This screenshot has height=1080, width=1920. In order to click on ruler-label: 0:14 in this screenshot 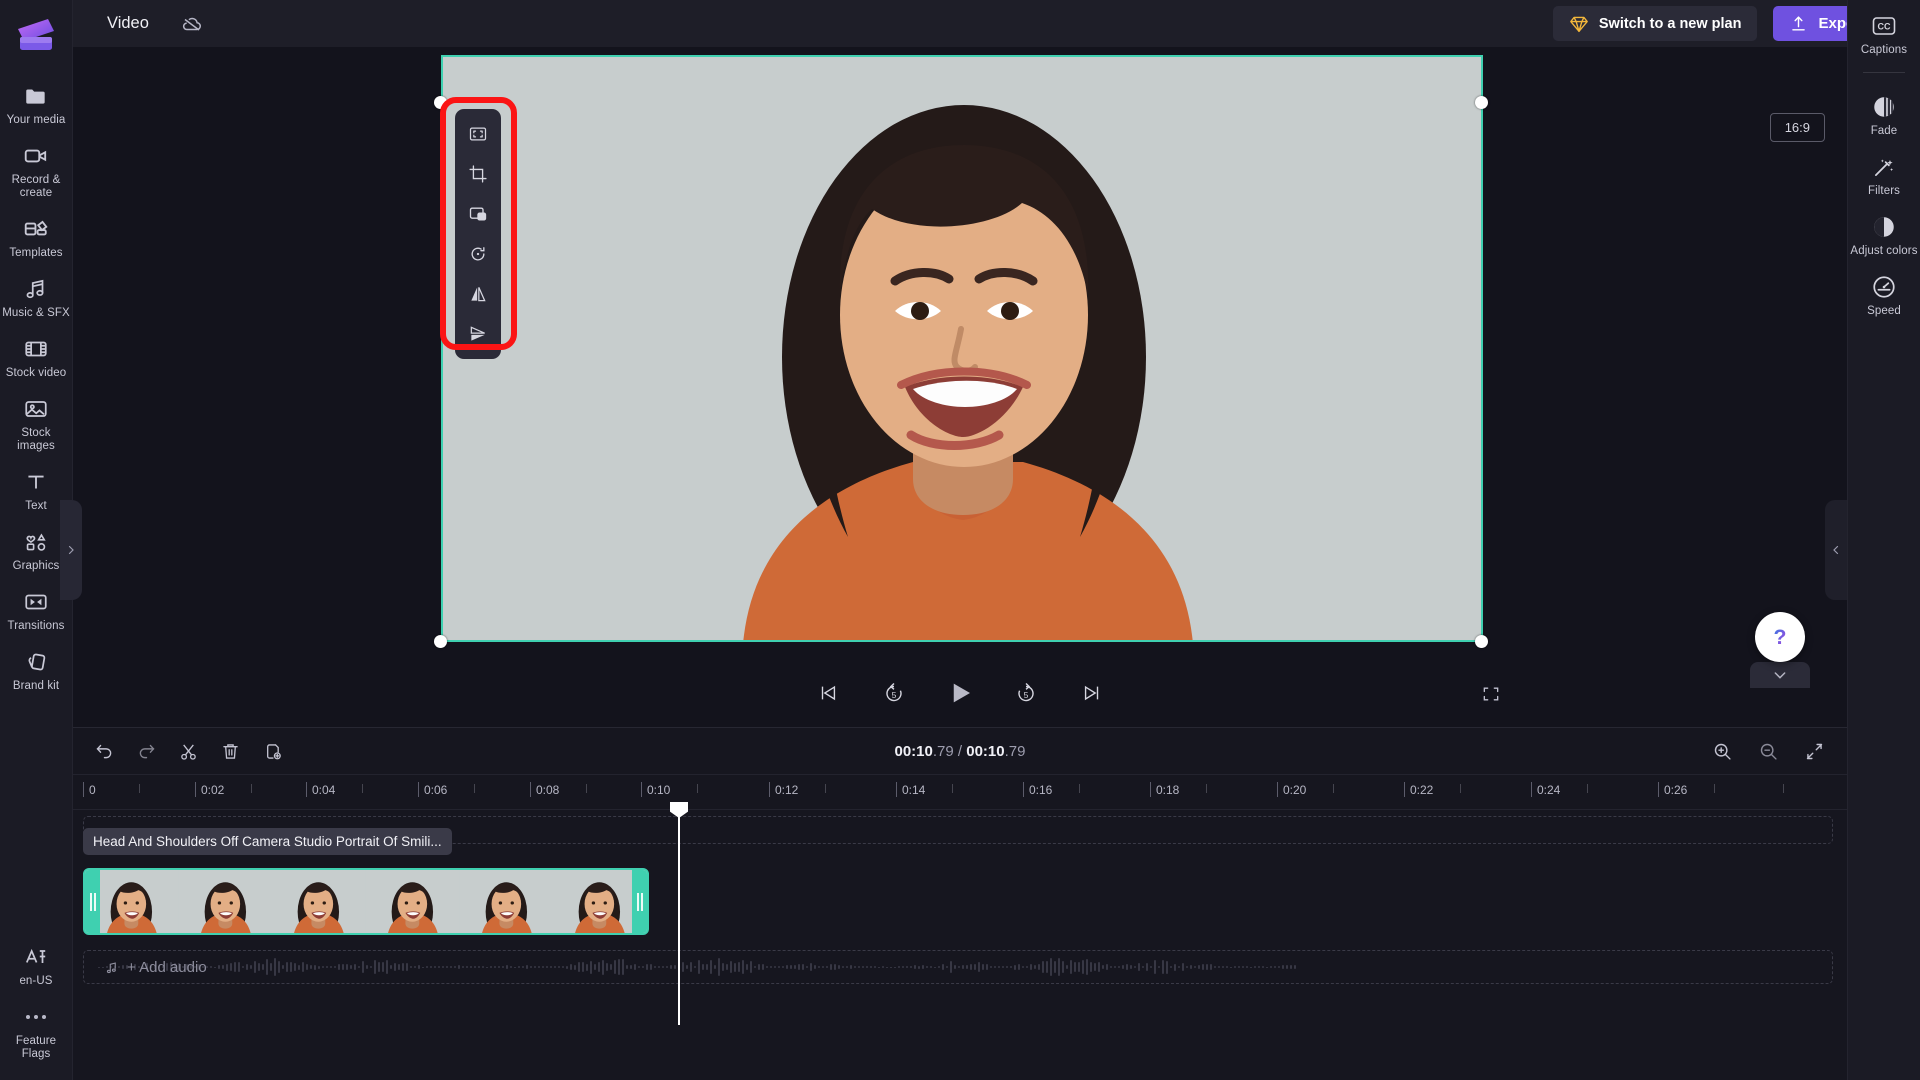, I will do `click(914, 790)`.